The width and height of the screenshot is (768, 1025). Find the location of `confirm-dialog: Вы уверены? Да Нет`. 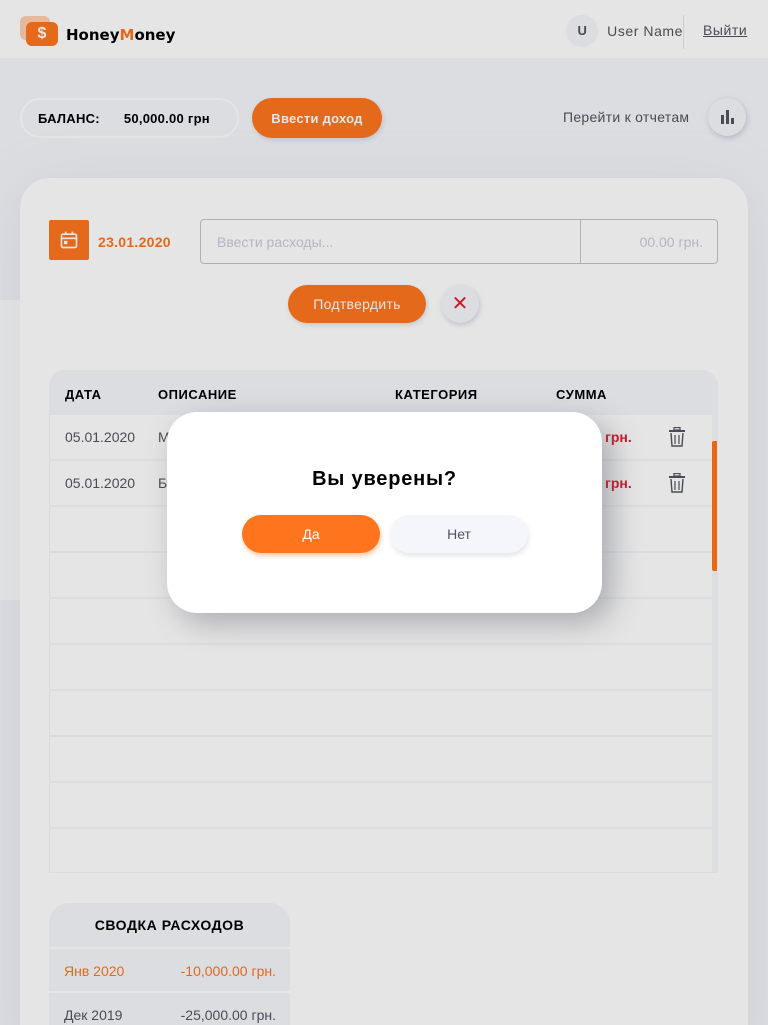

confirm-dialog: Вы уверены? Да Нет is located at coordinates (384, 512).